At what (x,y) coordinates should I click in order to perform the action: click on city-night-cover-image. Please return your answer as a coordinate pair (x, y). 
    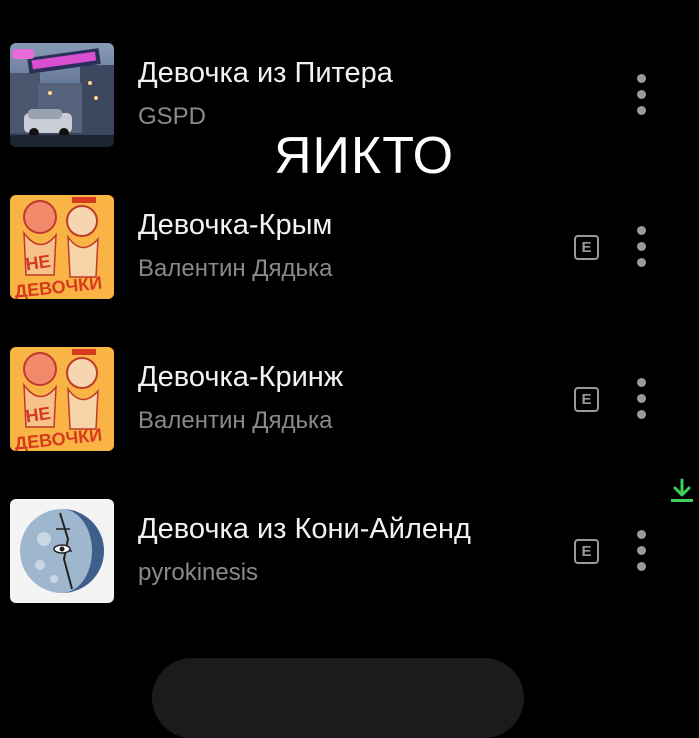
    Looking at the image, I should click on (62, 95).